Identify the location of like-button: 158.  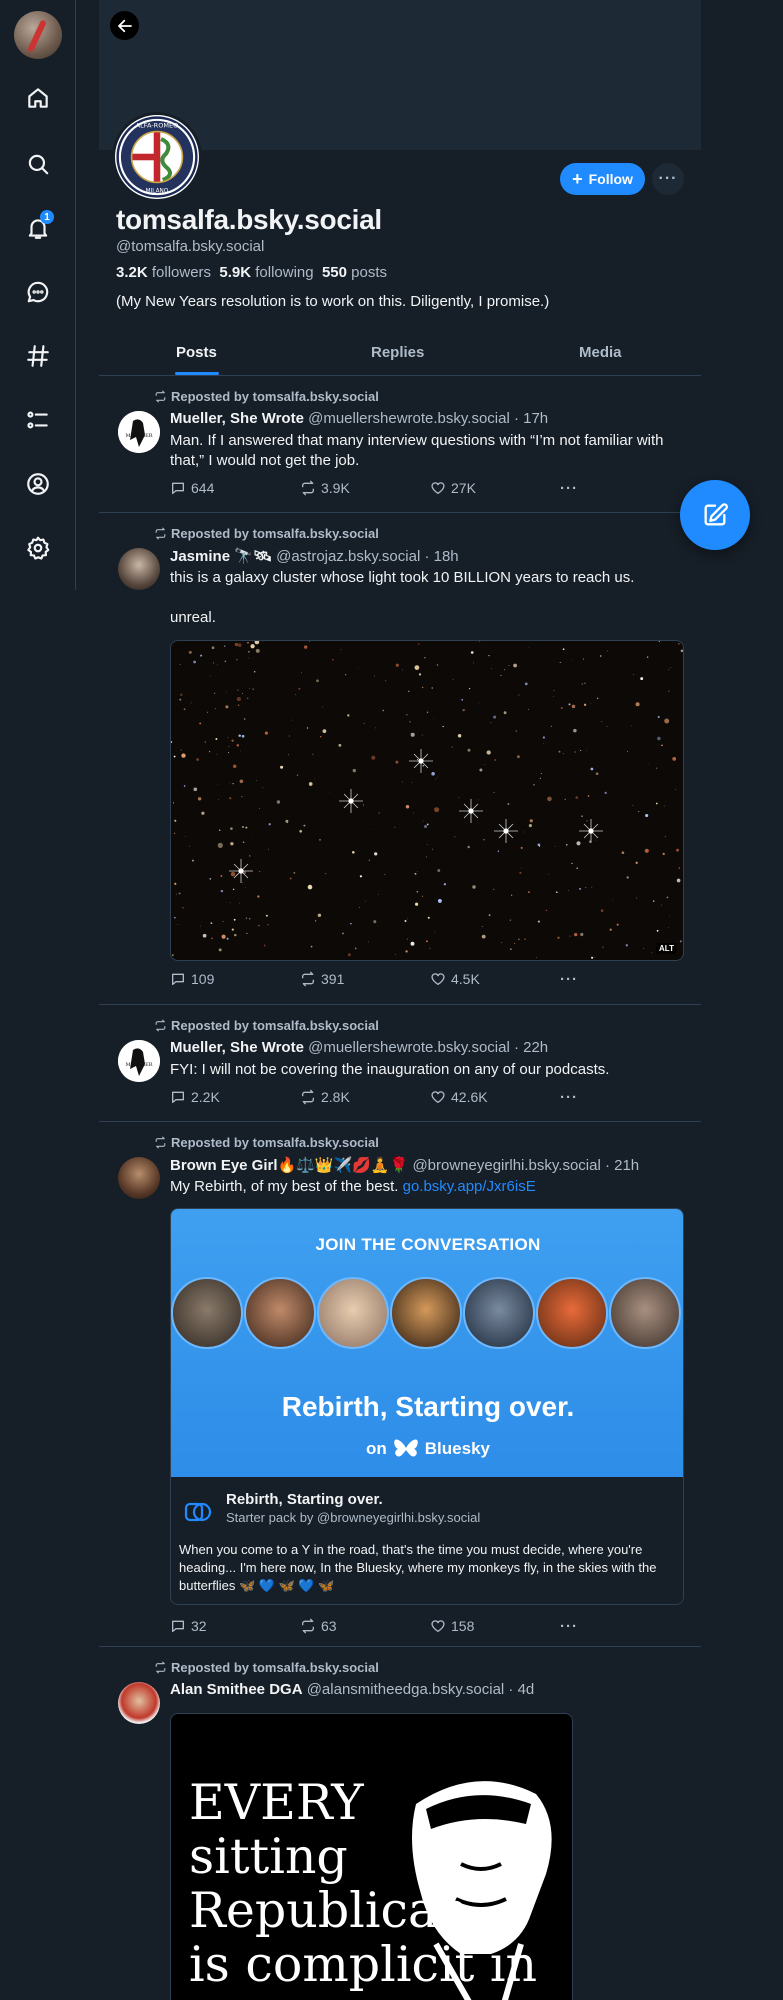
(452, 1626).